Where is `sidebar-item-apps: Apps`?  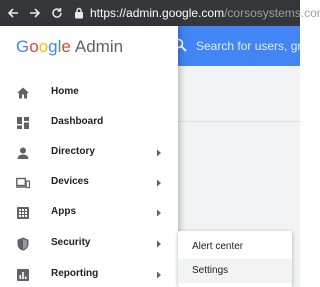 sidebar-item-apps: Apps is located at coordinates (89, 213).